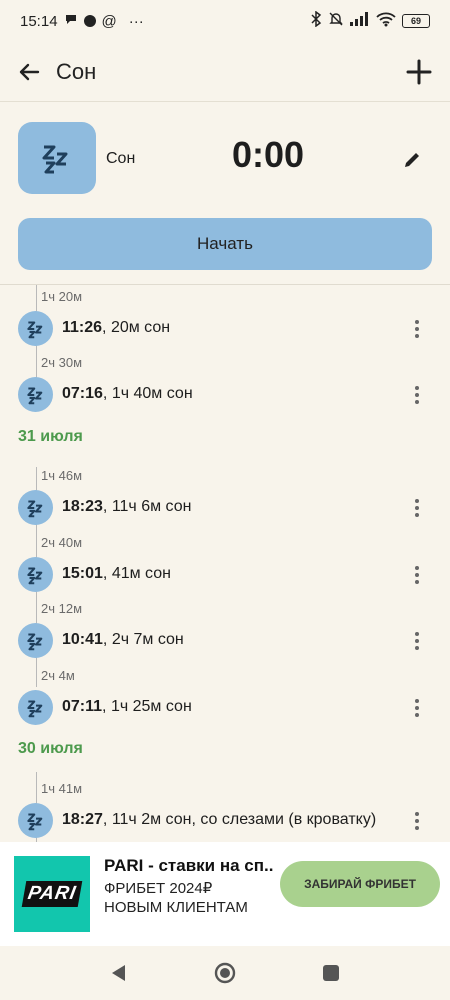 This screenshot has width=450, height=1000. Describe the element at coordinates (386, 21) in the screenshot. I see `wifi-icon` at that location.